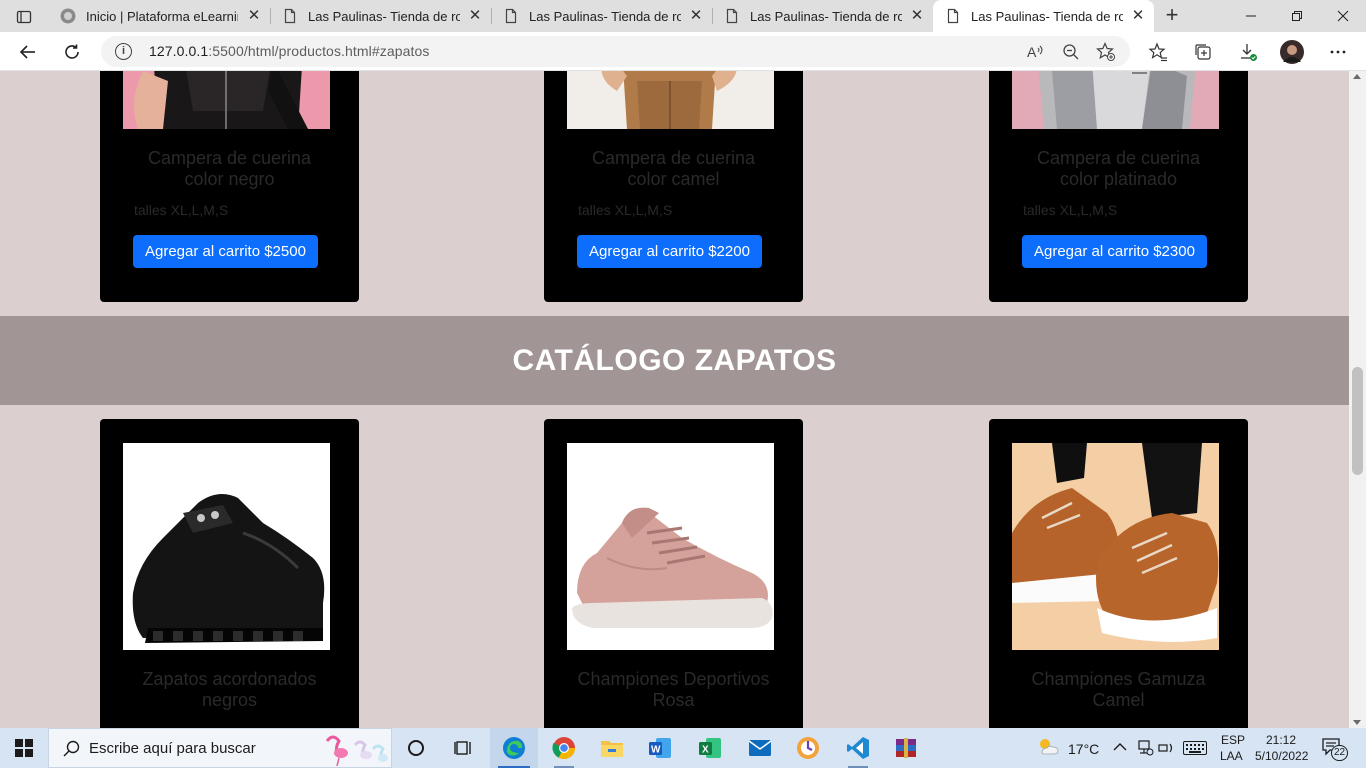 This screenshot has height=768, width=1366. I want to click on edge-icon, so click(514, 748).